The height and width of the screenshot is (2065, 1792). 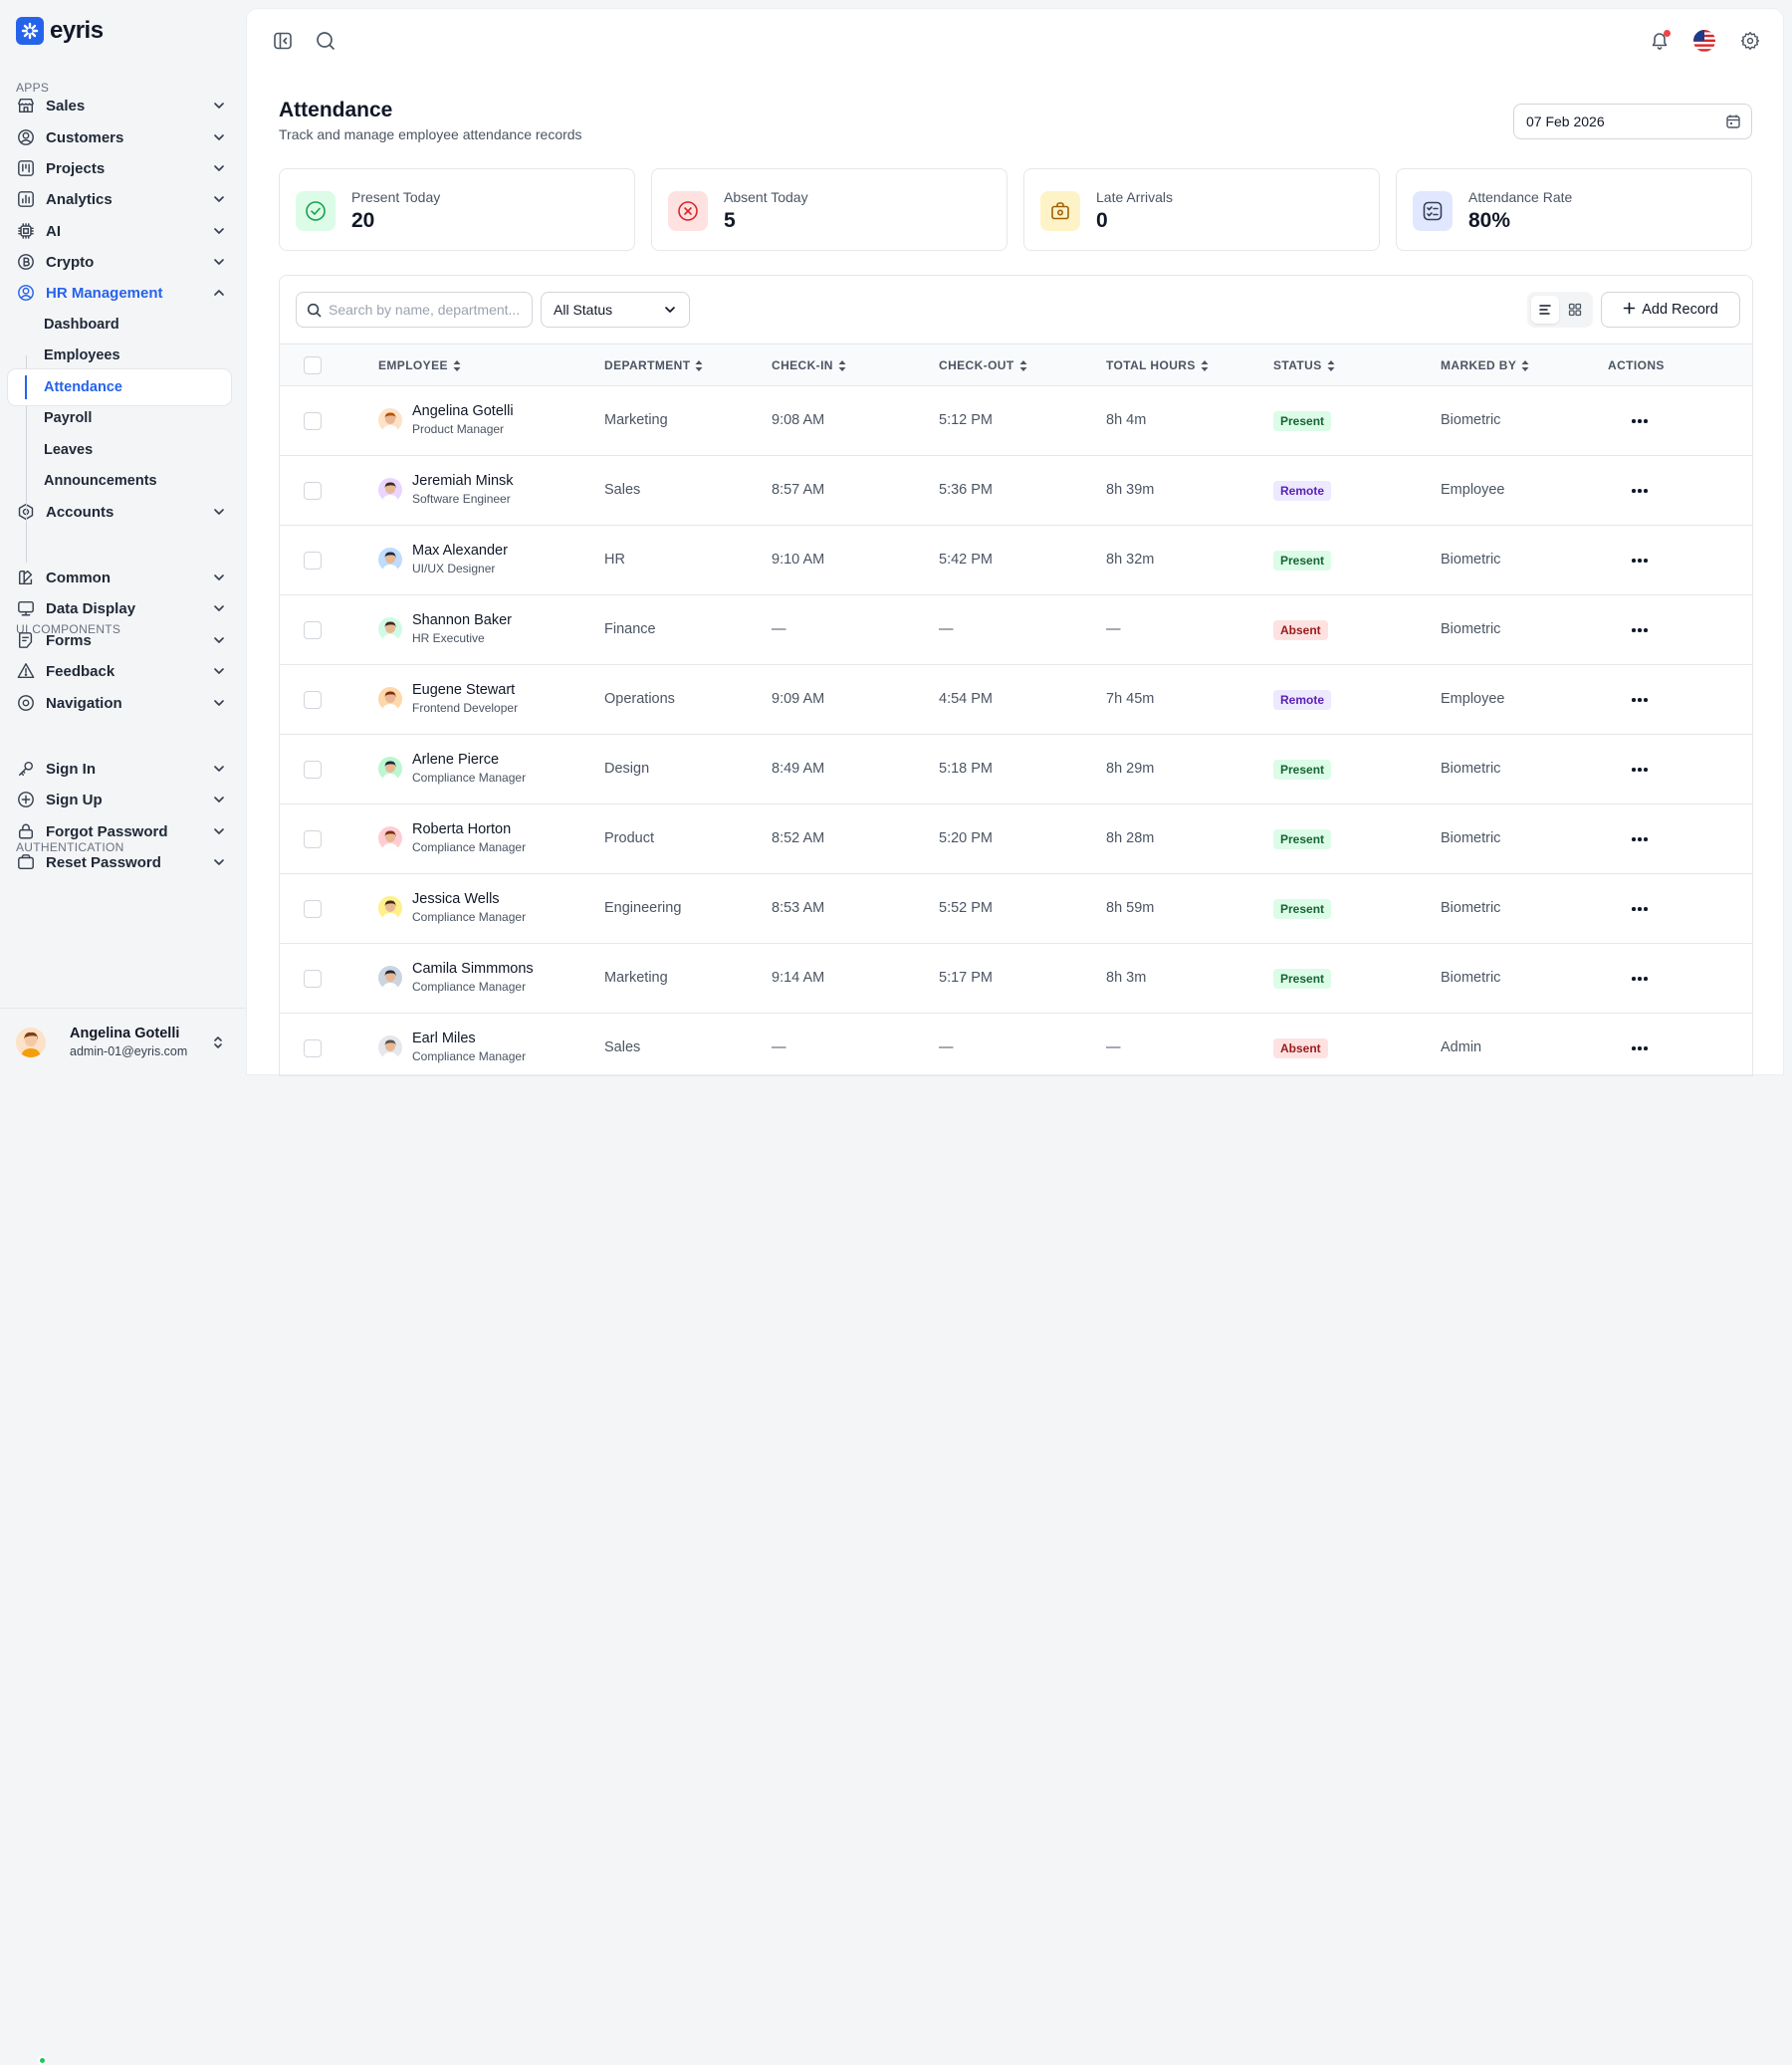 I want to click on date-picker: 07 Feb 2026, so click(x=1632, y=122).